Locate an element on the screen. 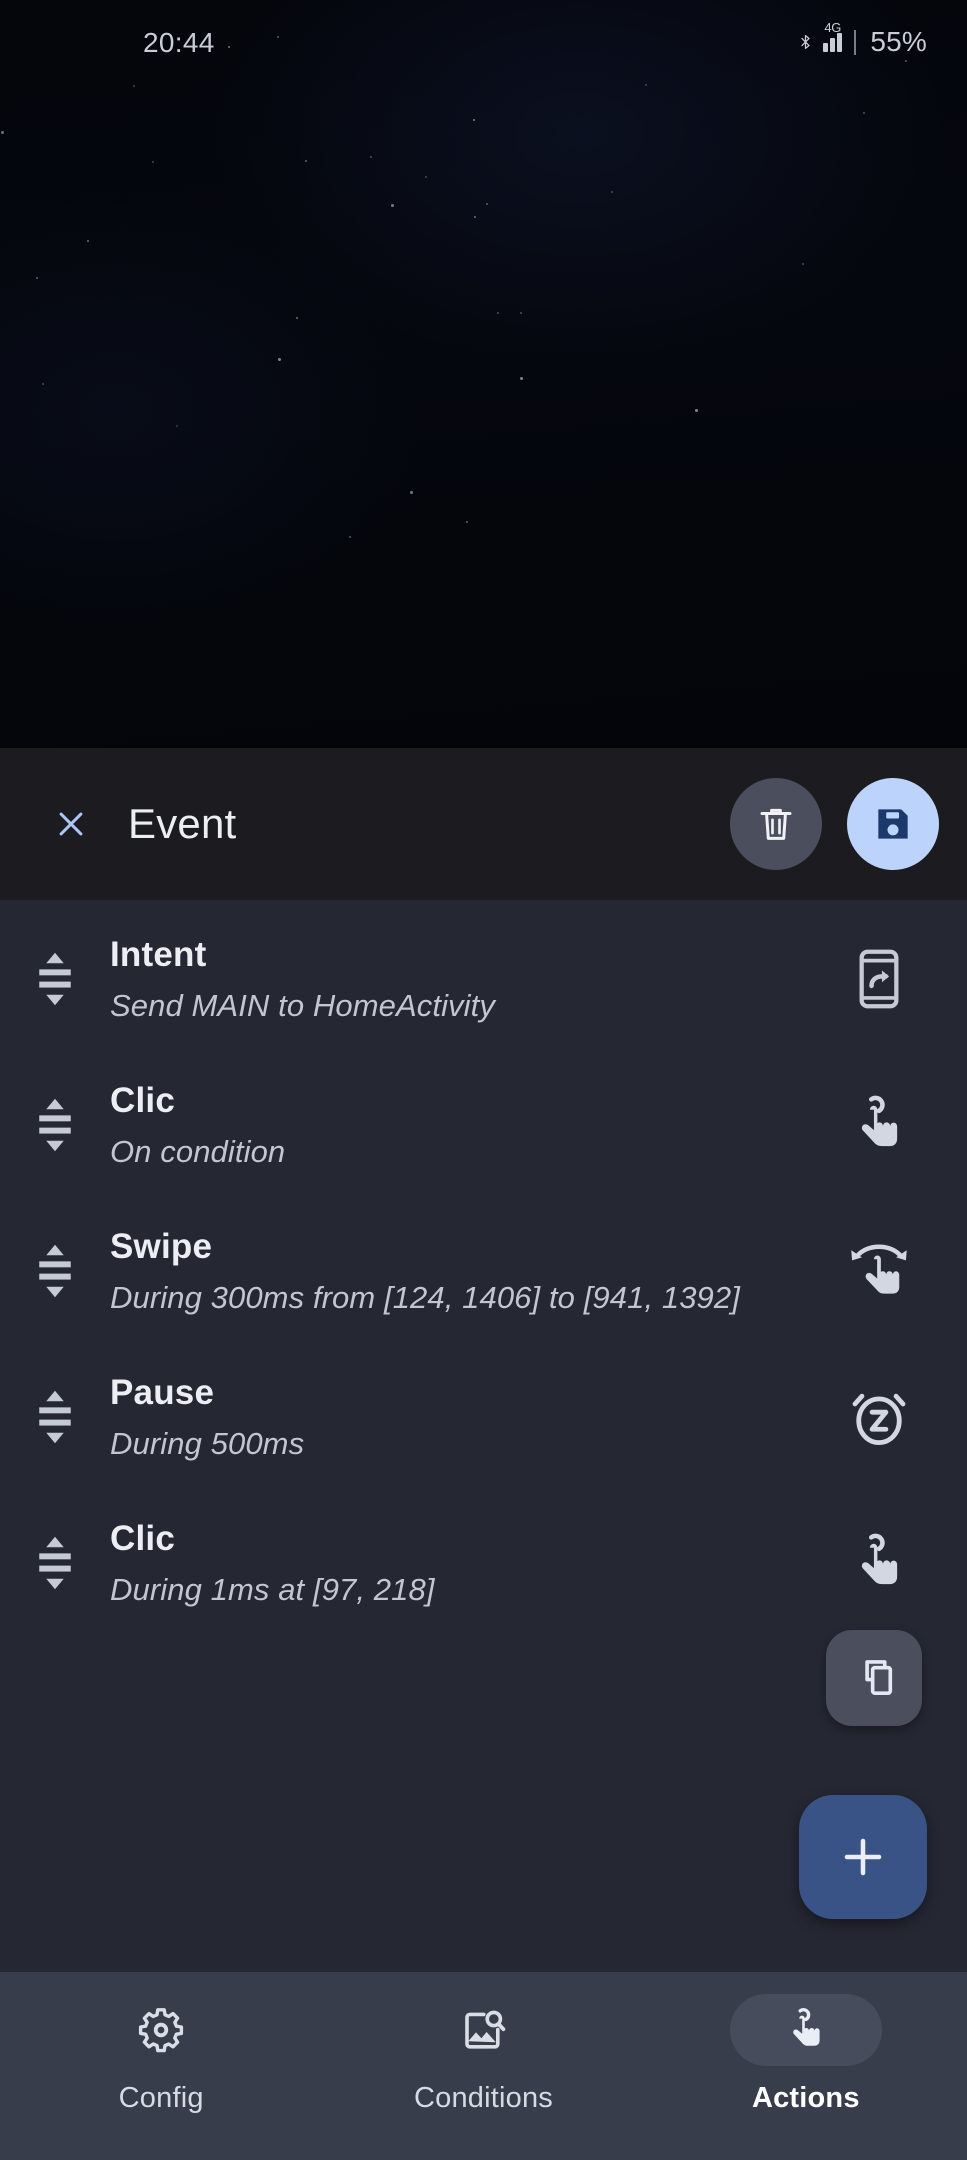 This screenshot has width=967, height=2160. status-bar: 20:44 4G 55% is located at coordinates (483, 40).